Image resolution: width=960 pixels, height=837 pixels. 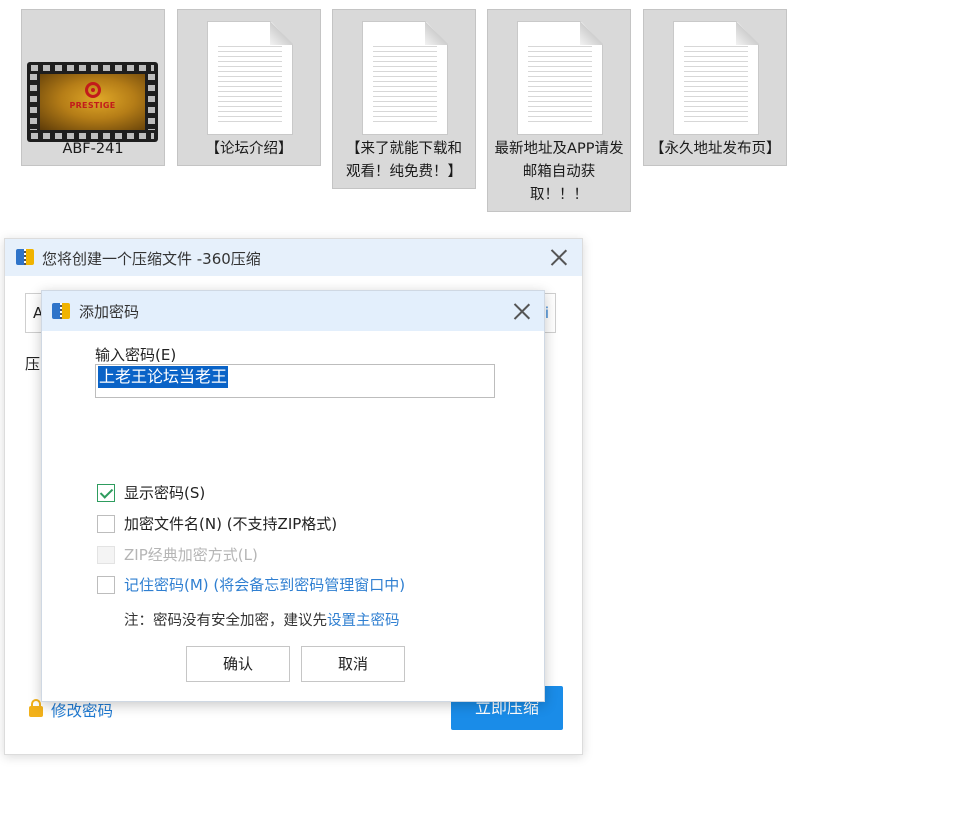 I want to click on compress-dialog-titlebar: 您将创建一个压缩文件 -360压缩, so click(x=293, y=257).